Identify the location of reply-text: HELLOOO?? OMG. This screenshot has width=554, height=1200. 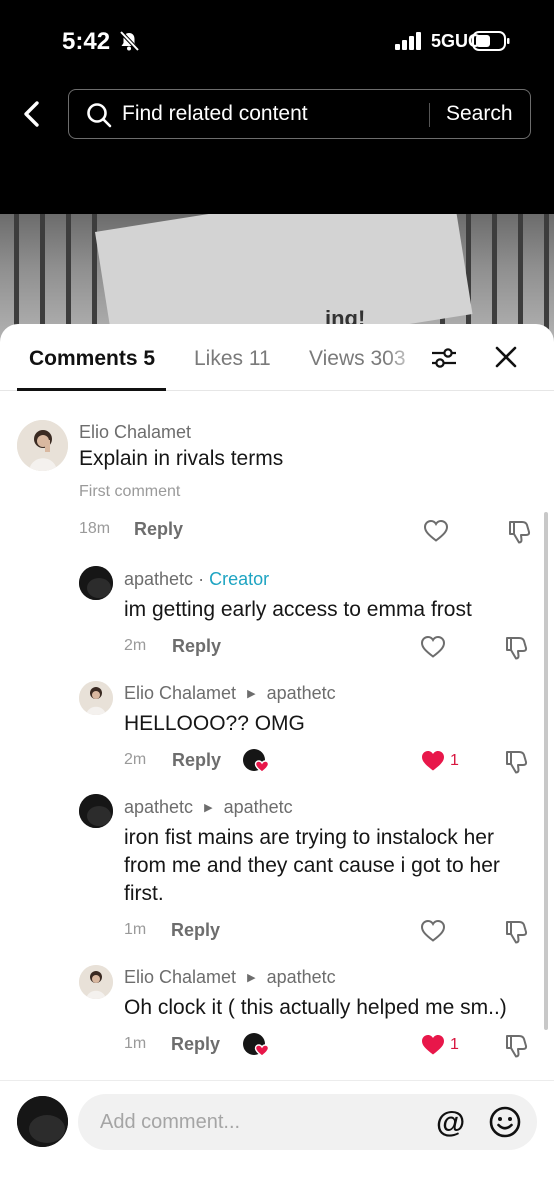
(214, 723).